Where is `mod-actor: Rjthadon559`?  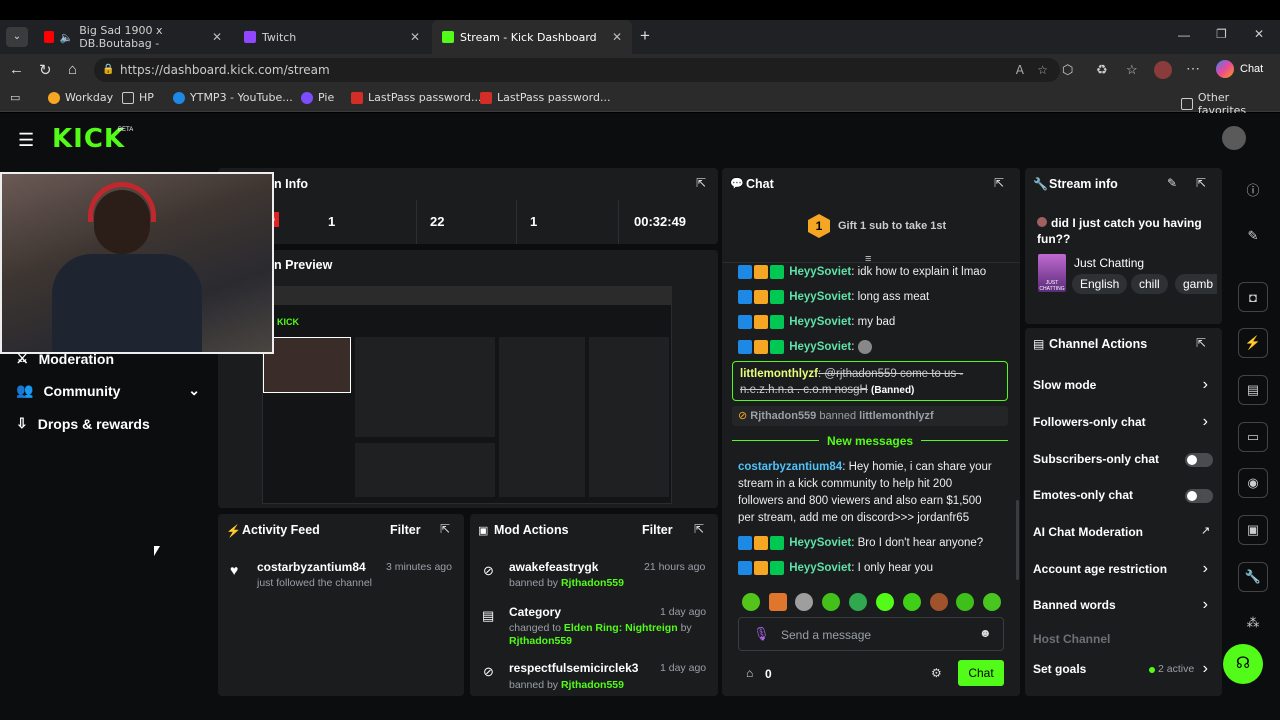 mod-actor: Rjthadon559 is located at coordinates (540, 641).